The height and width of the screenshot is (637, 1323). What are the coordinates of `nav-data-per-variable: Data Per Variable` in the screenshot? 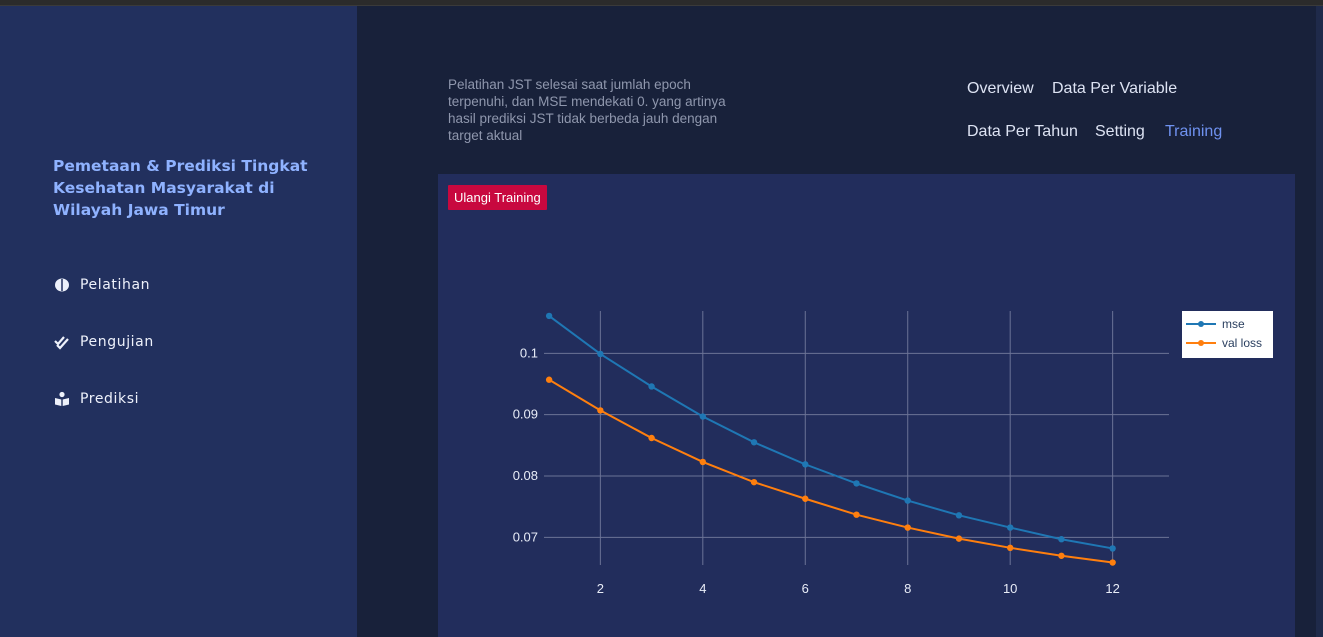 It's located at (1114, 89).